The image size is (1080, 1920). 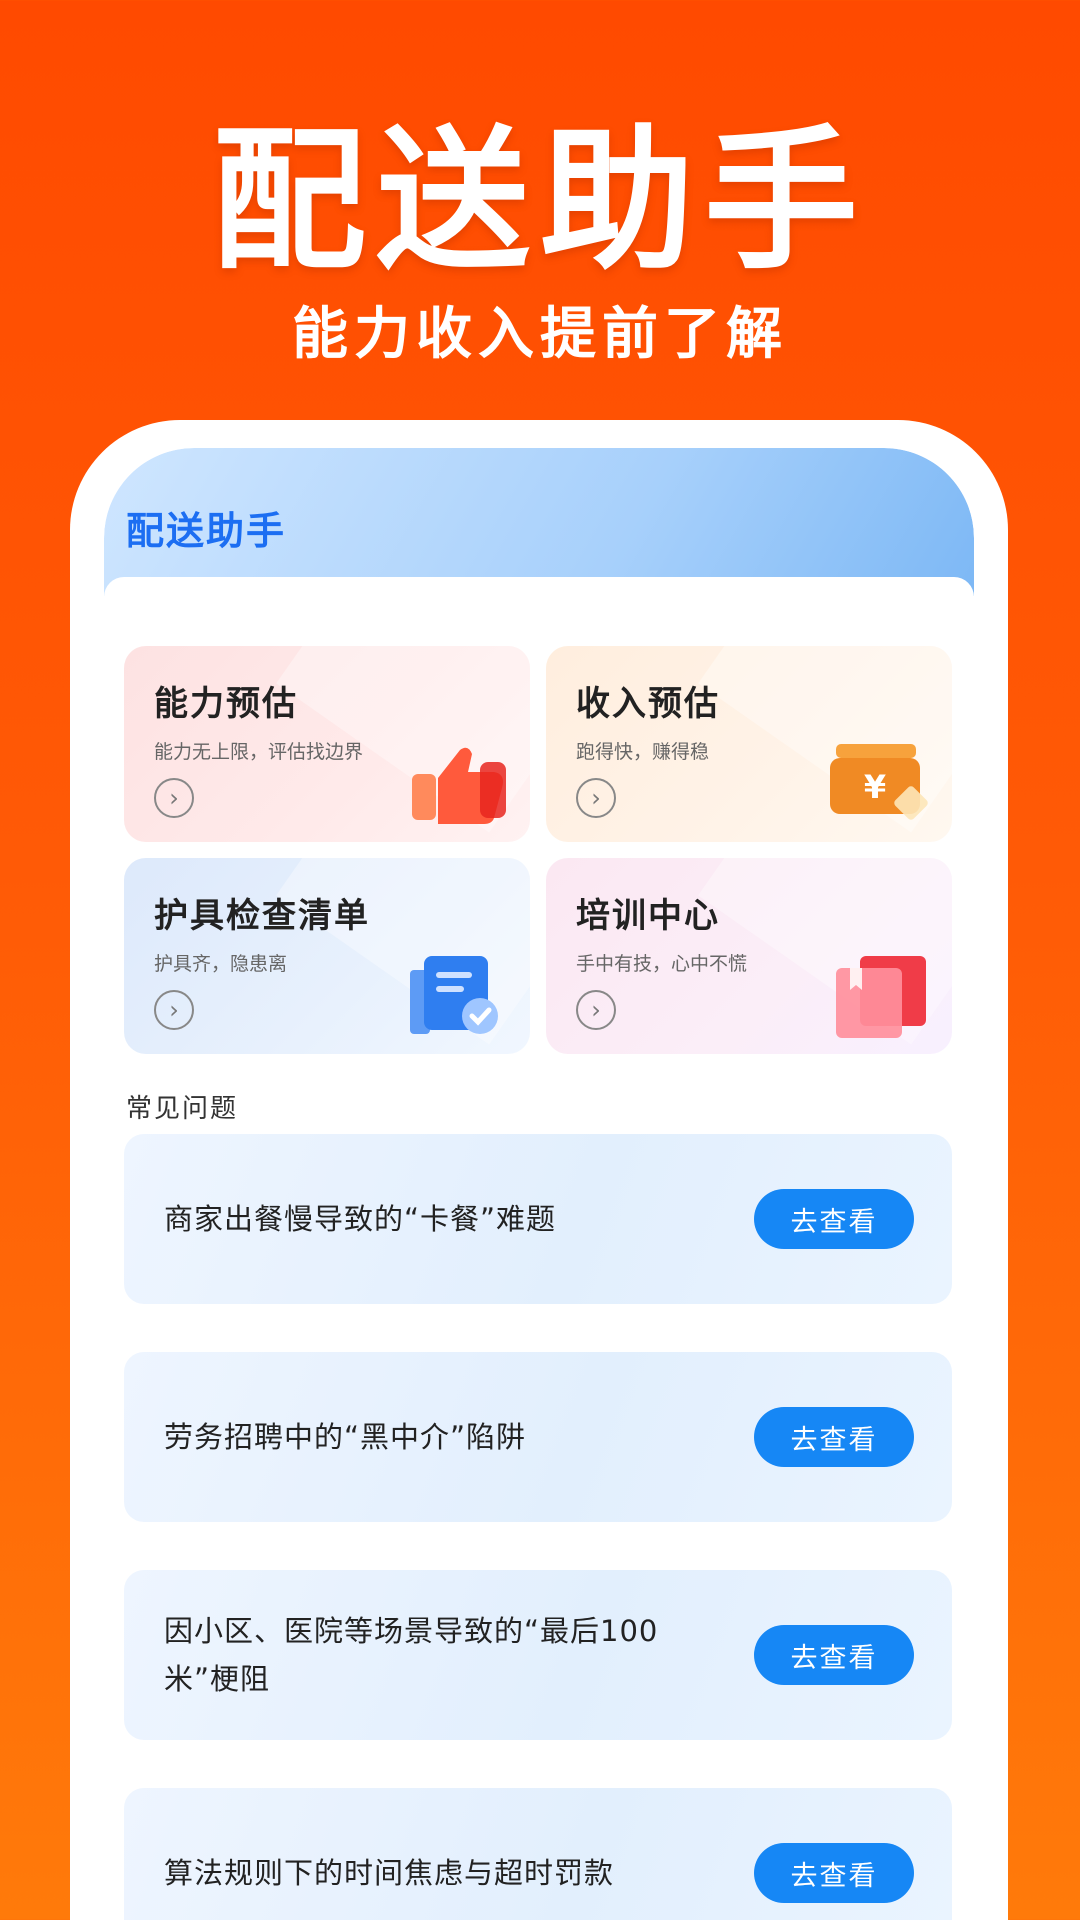 I want to click on screen-header: 配送助手, so click(x=539, y=522).